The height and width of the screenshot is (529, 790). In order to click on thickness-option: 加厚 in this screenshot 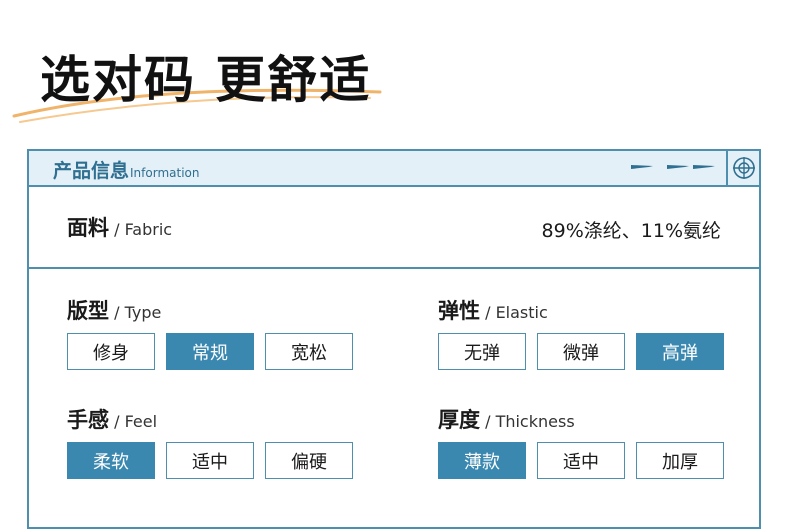, I will do `click(680, 460)`.